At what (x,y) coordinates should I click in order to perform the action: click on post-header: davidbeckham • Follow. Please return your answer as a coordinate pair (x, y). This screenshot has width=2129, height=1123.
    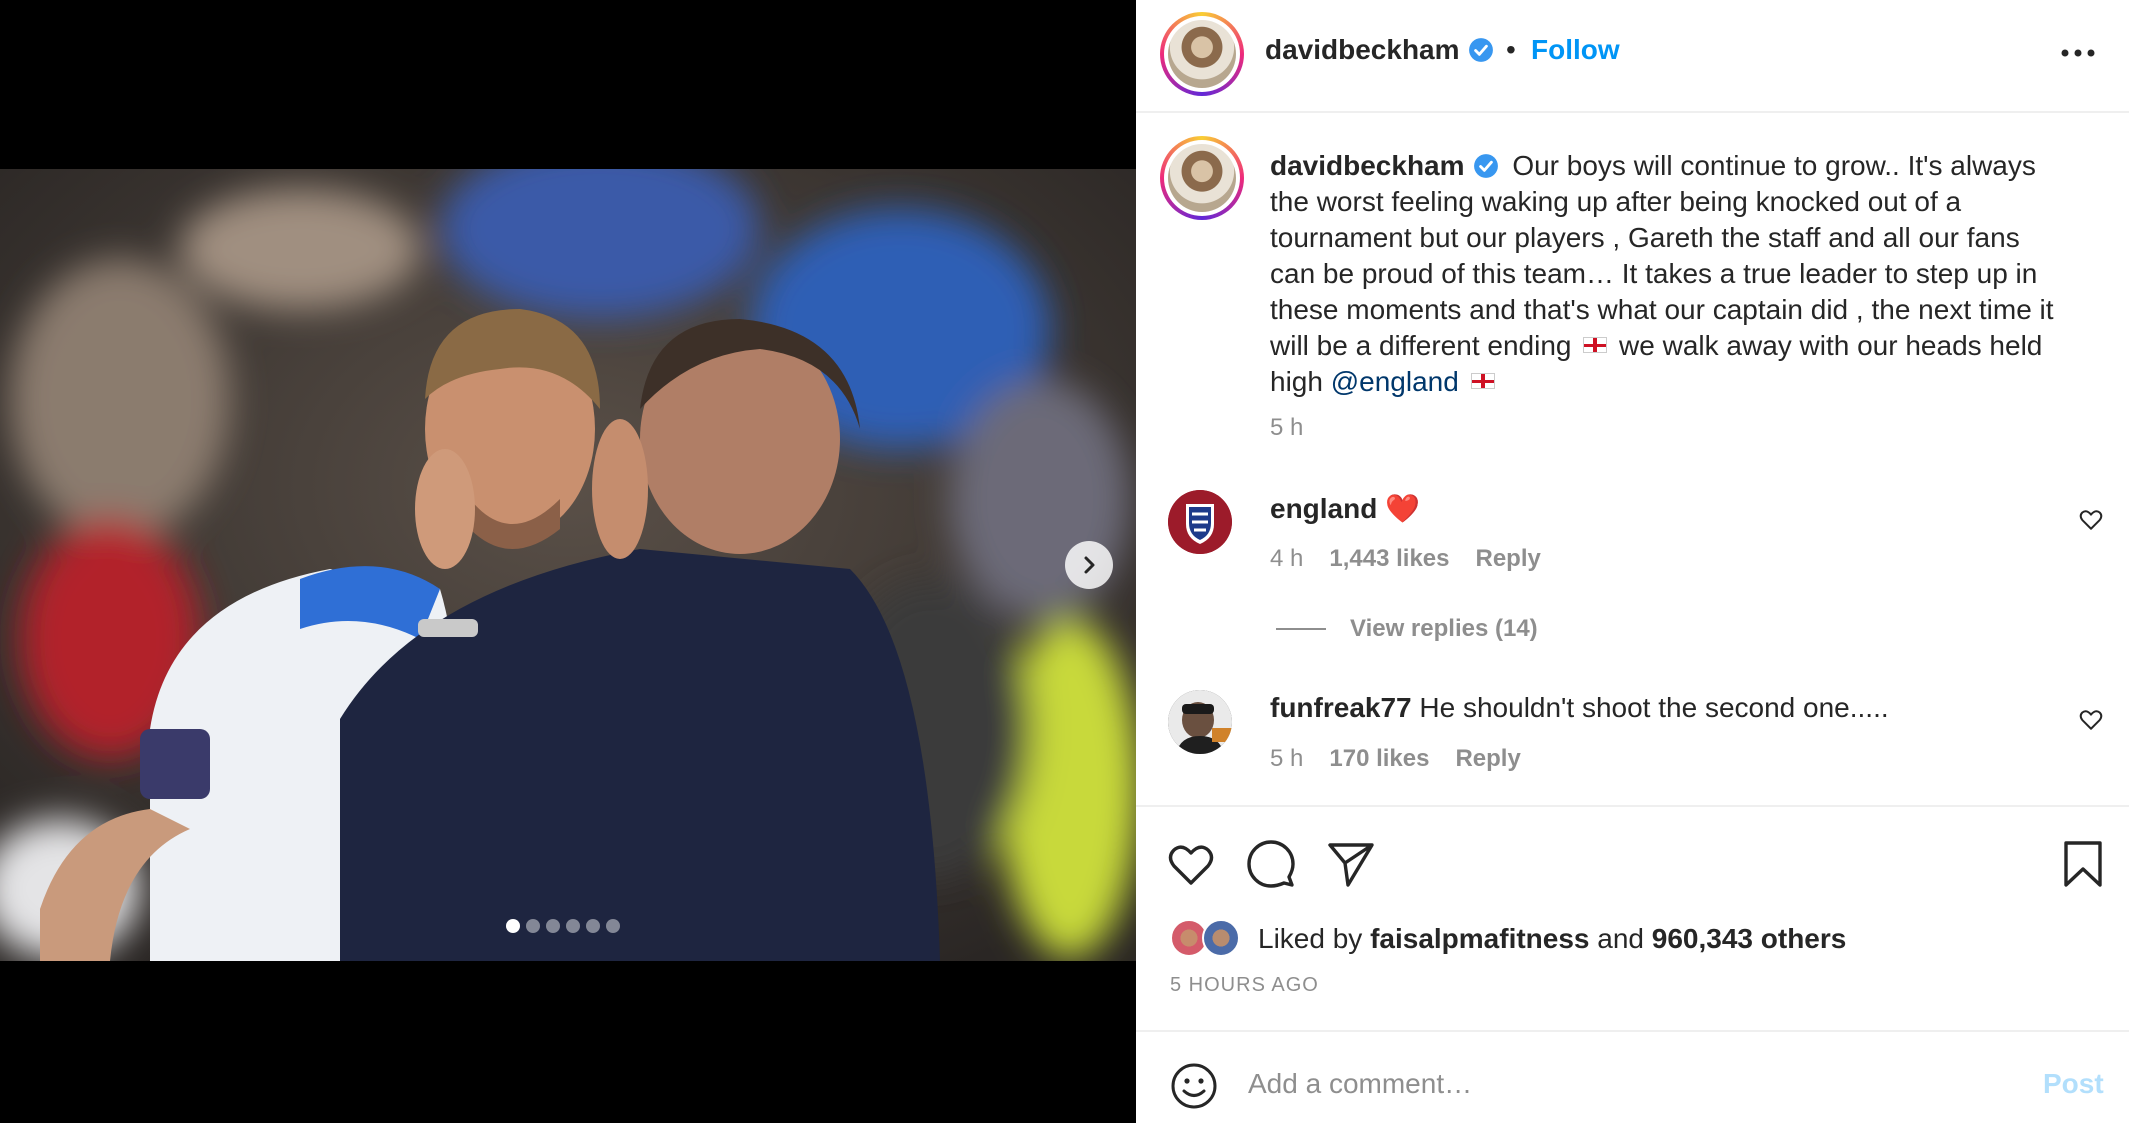
    Looking at the image, I should click on (1632, 56).